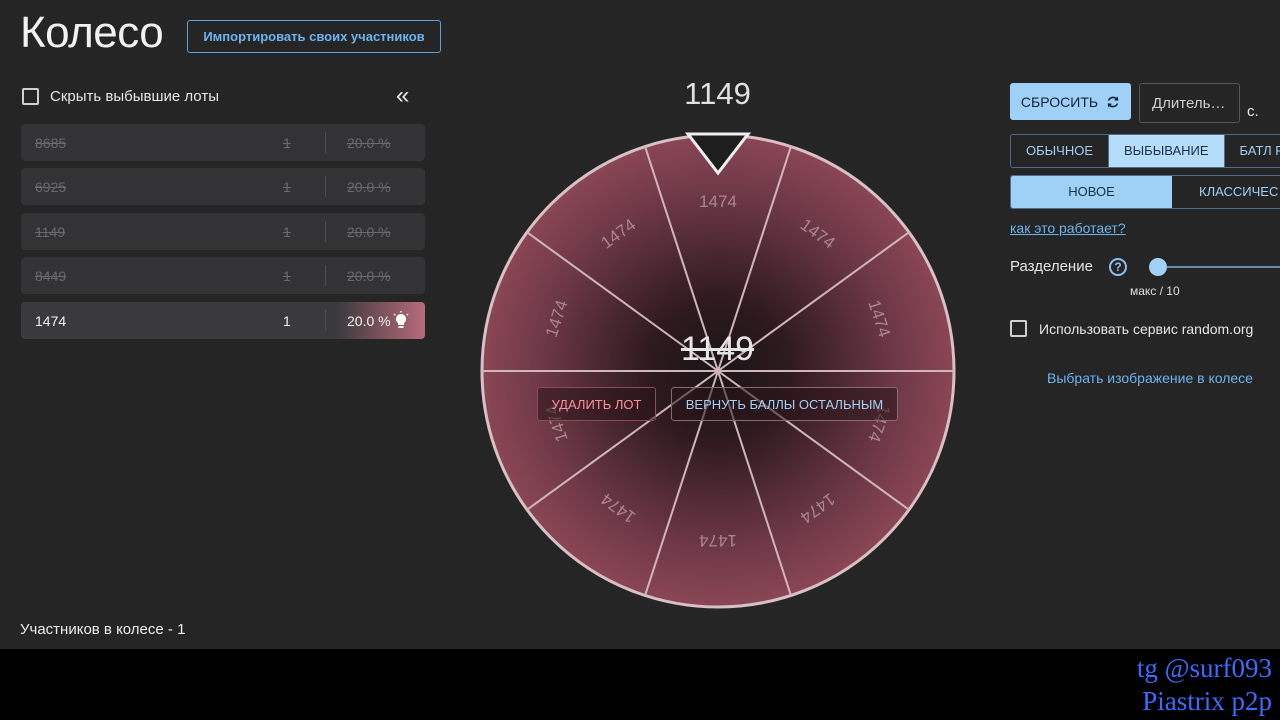 The height and width of the screenshot is (720, 1280). What do you see at coordinates (1068, 228) in the screenshot?
I see `how-it-works-link: как это работает?` at bounding box center [1068, 228].